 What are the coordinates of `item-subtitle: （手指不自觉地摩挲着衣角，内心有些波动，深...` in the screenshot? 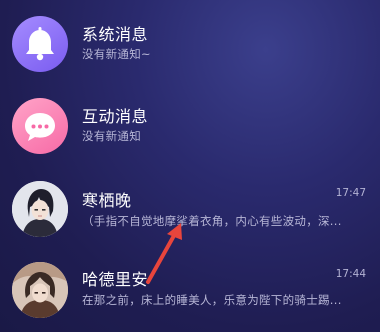 It's located at (212, 221).